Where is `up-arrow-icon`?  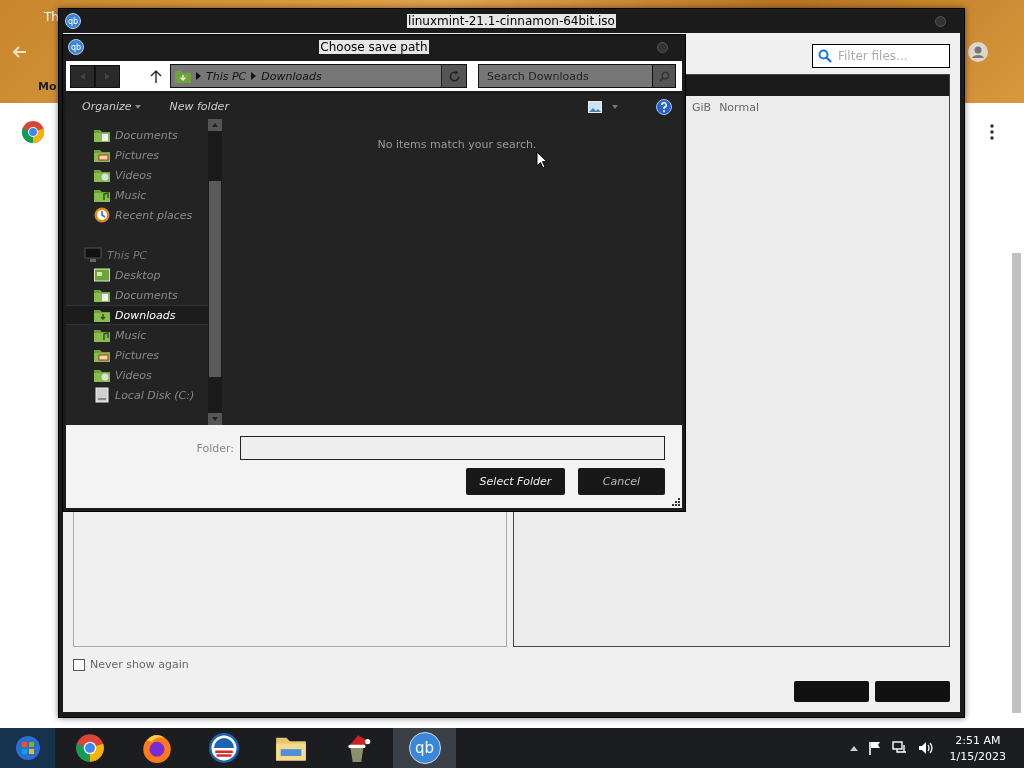
up-arrow-icon is located at coordinates (156, 76).